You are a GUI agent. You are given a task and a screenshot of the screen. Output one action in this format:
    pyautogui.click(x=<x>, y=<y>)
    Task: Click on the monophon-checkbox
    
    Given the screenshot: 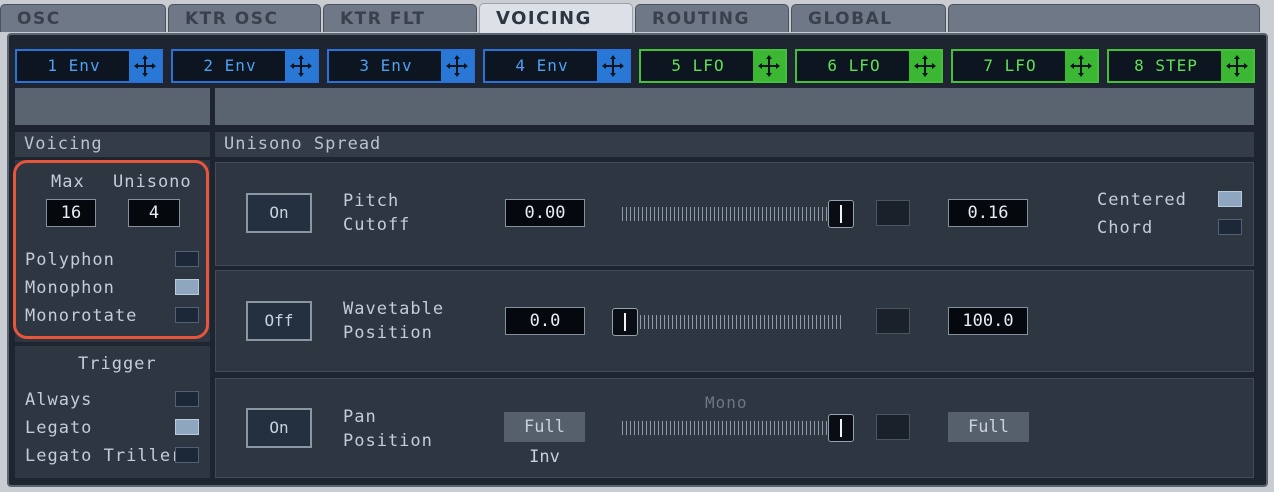 What is the action you would take?
    pyautogui.click(x=187, y=287)
    